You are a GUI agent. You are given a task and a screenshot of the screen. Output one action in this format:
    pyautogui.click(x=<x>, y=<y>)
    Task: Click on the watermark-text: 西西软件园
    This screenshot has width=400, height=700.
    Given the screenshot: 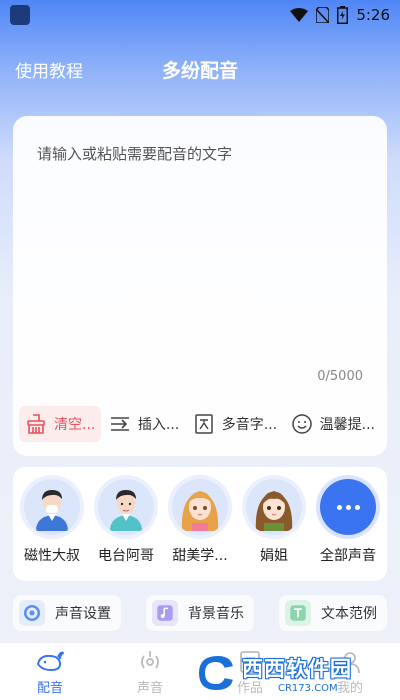 What is the action you would take?
    pyautogui.click(x=297, y=668)
    